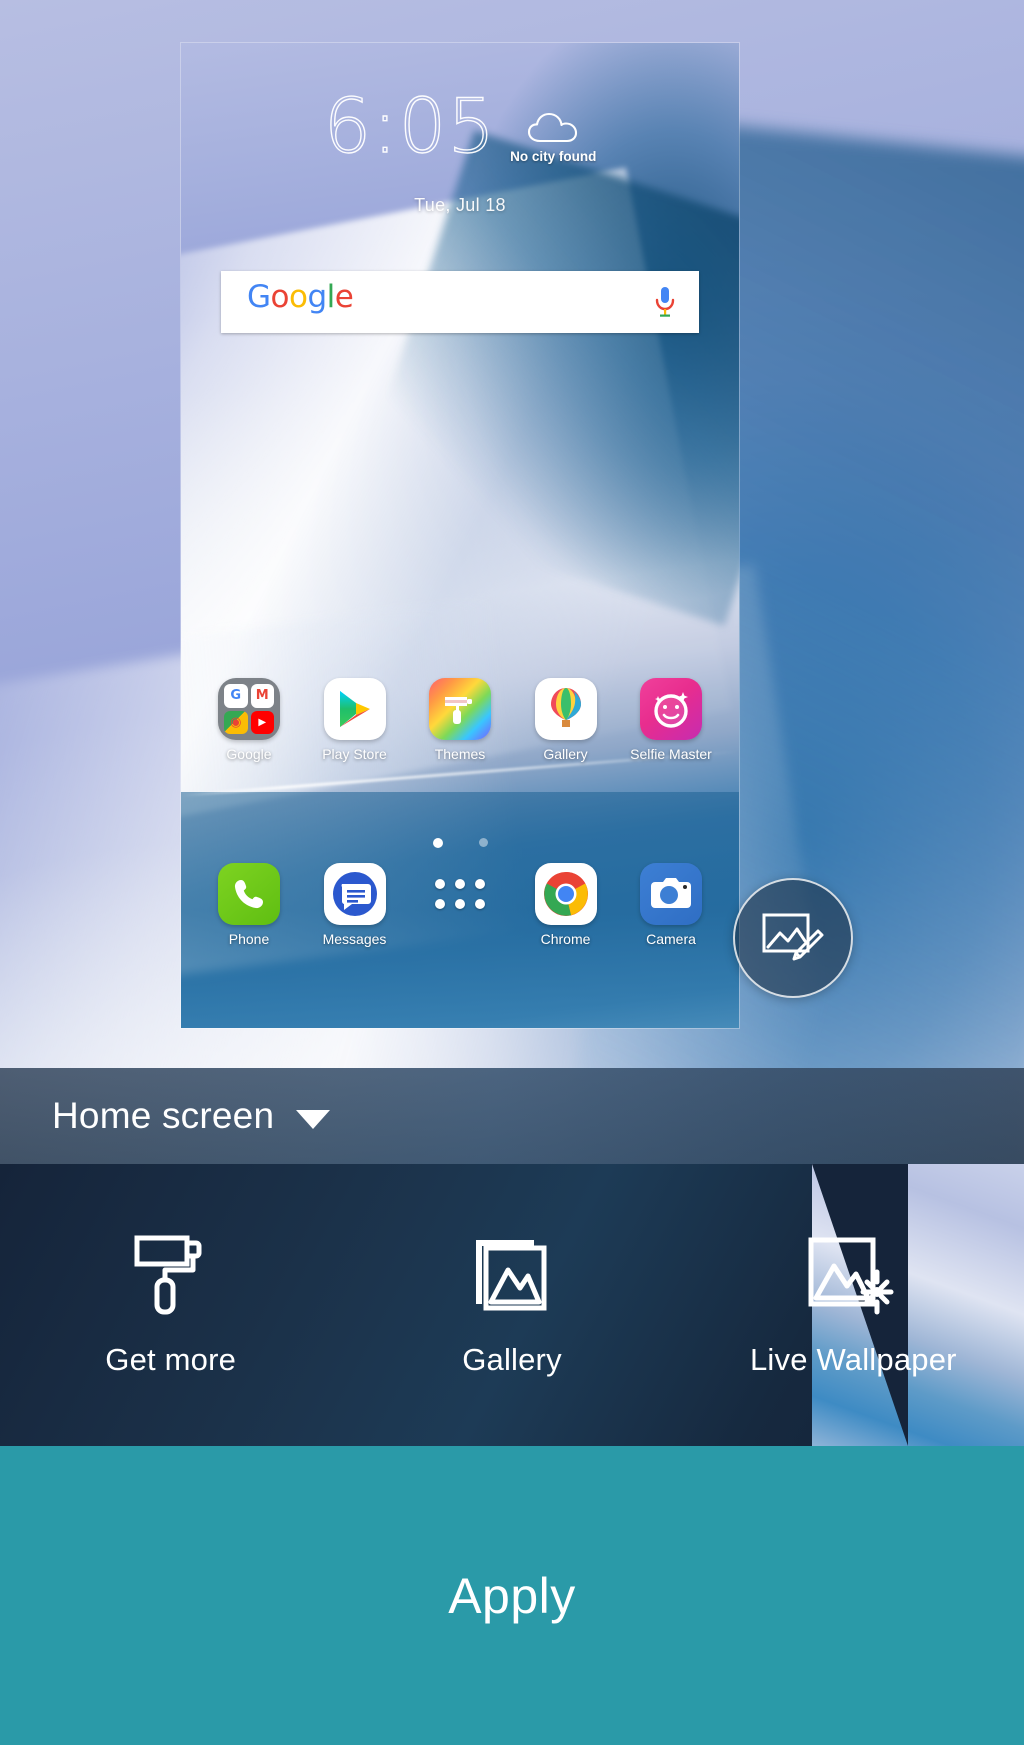  I want to click on app-label: Gallery, so click(565, 754).